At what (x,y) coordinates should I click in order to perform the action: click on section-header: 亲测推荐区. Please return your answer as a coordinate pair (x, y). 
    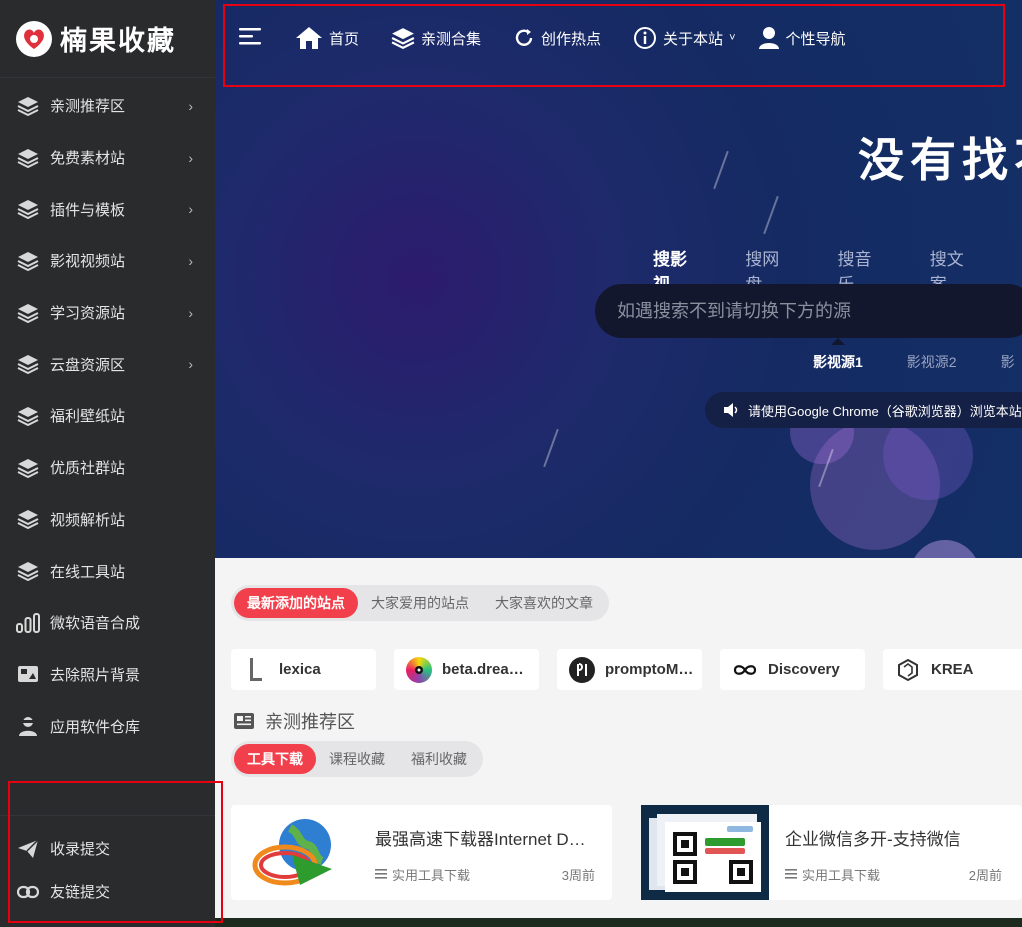
    Looking at the image, I should click on (294, 721).